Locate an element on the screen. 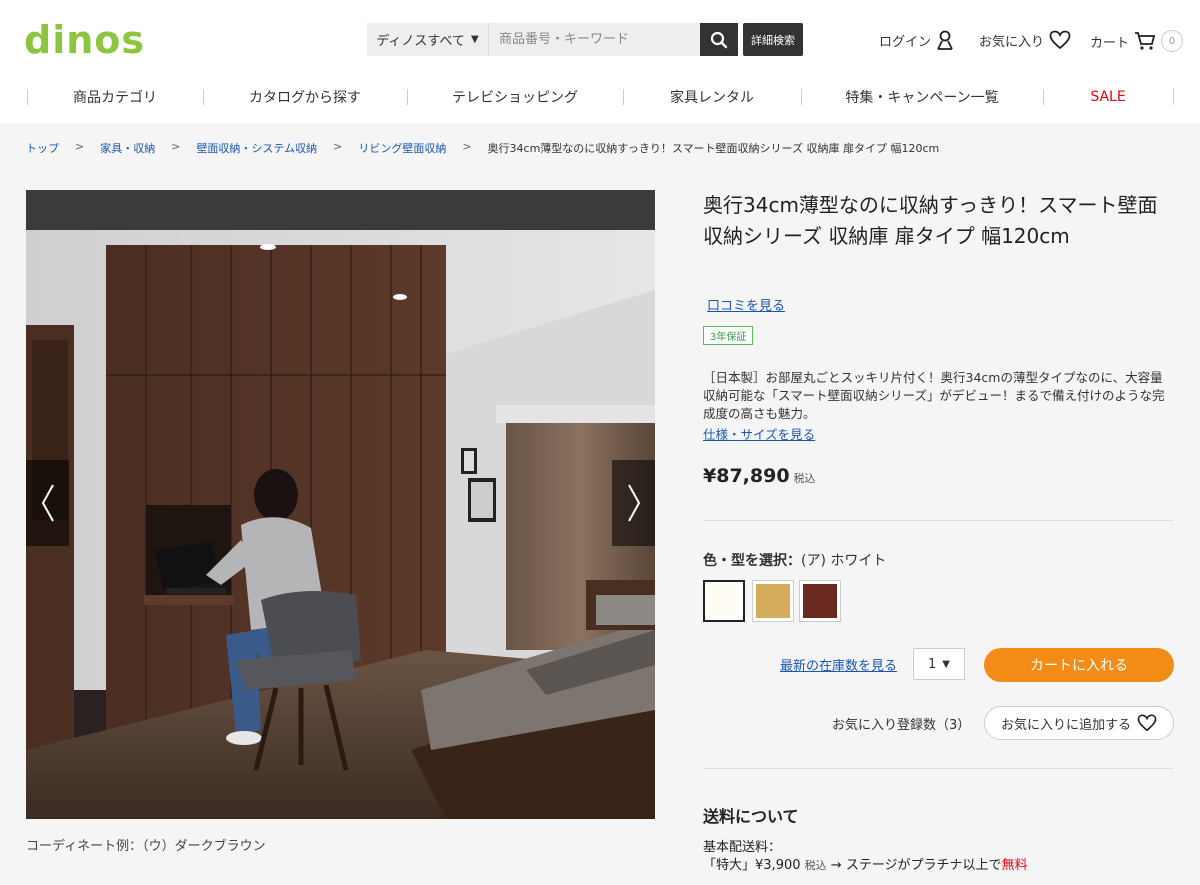 The width and height of the screenshot is (1200, 885). add-to-cart-button: カートに入れる is located at coordinates (1079, 665).